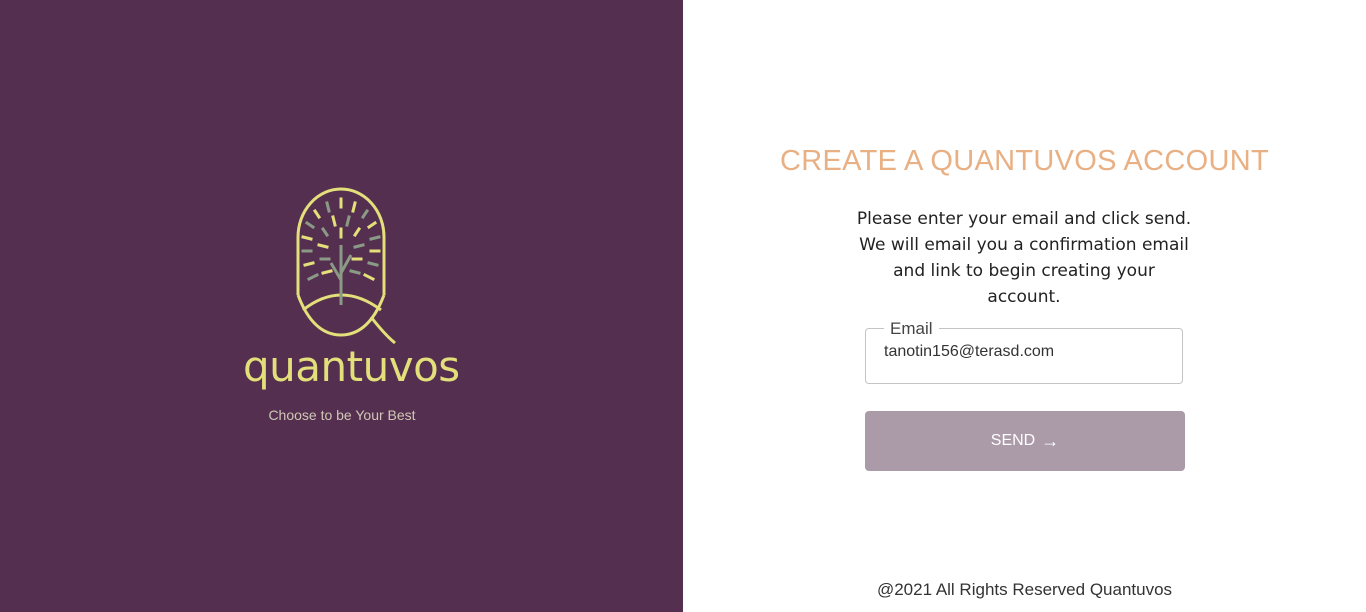 The height and width of the screenshot is (612, 1366). I want to click on email-label: Email, so click(911, 329).